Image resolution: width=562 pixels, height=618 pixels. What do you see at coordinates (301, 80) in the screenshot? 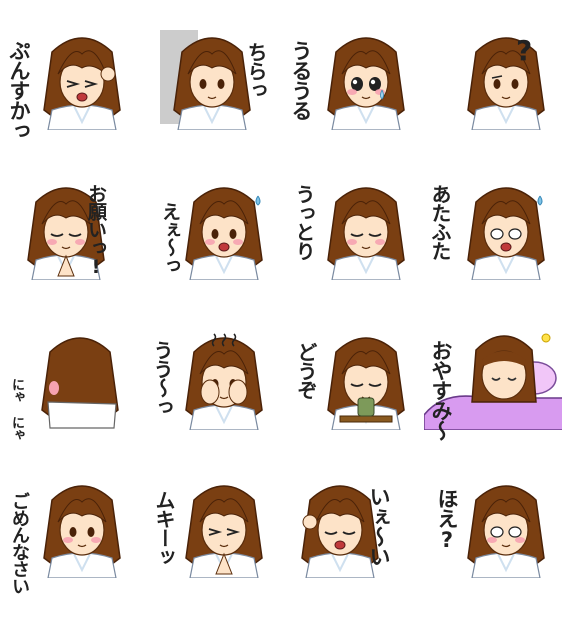
I see `sticker-caption: うるうる` at bounding box center [301, 80].